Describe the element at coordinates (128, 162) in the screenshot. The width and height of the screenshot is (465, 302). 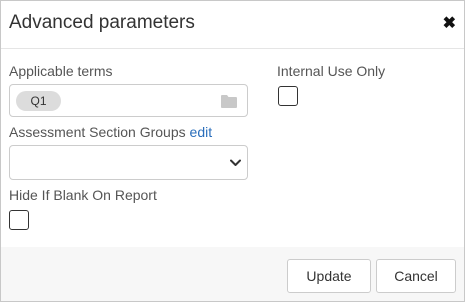
I see `assessment-groups-select` at that location.